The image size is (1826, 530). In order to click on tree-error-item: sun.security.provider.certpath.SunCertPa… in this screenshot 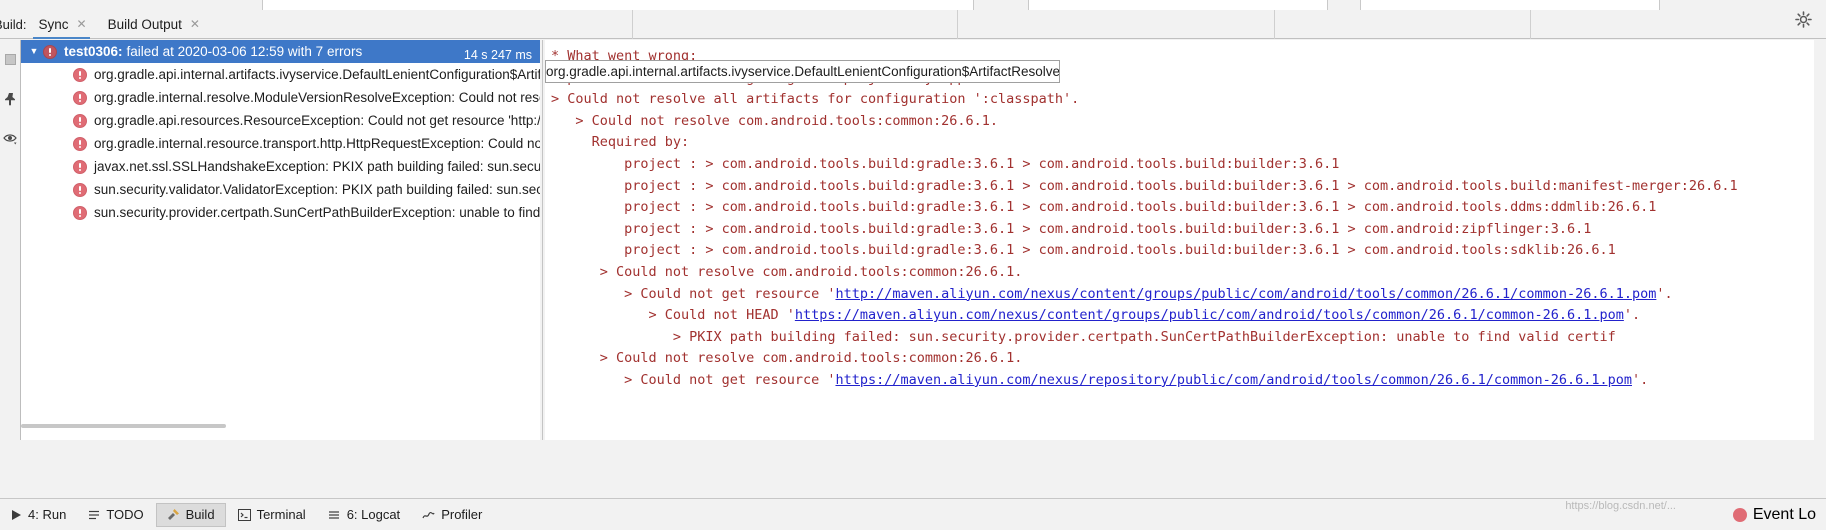, I will do `click(280, 212)`.